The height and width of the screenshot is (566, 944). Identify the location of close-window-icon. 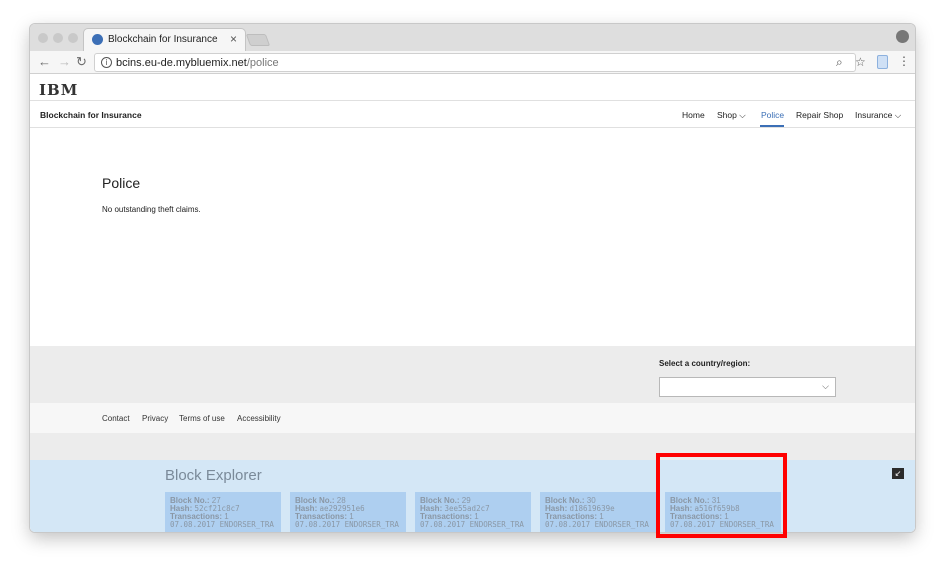
(43, 38).